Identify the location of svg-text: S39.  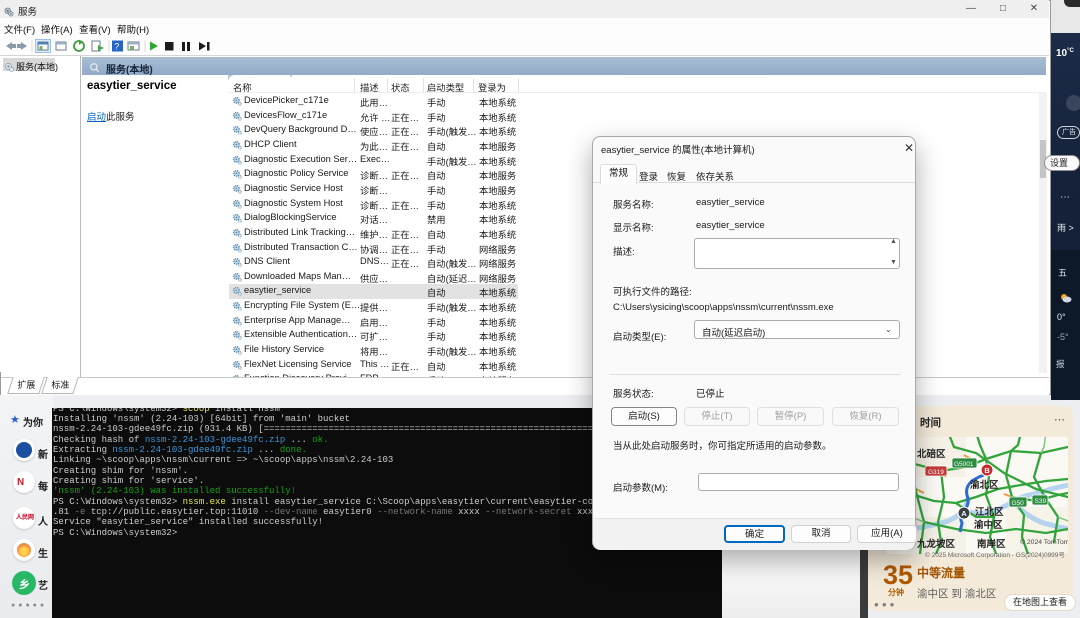
(1041, 501).